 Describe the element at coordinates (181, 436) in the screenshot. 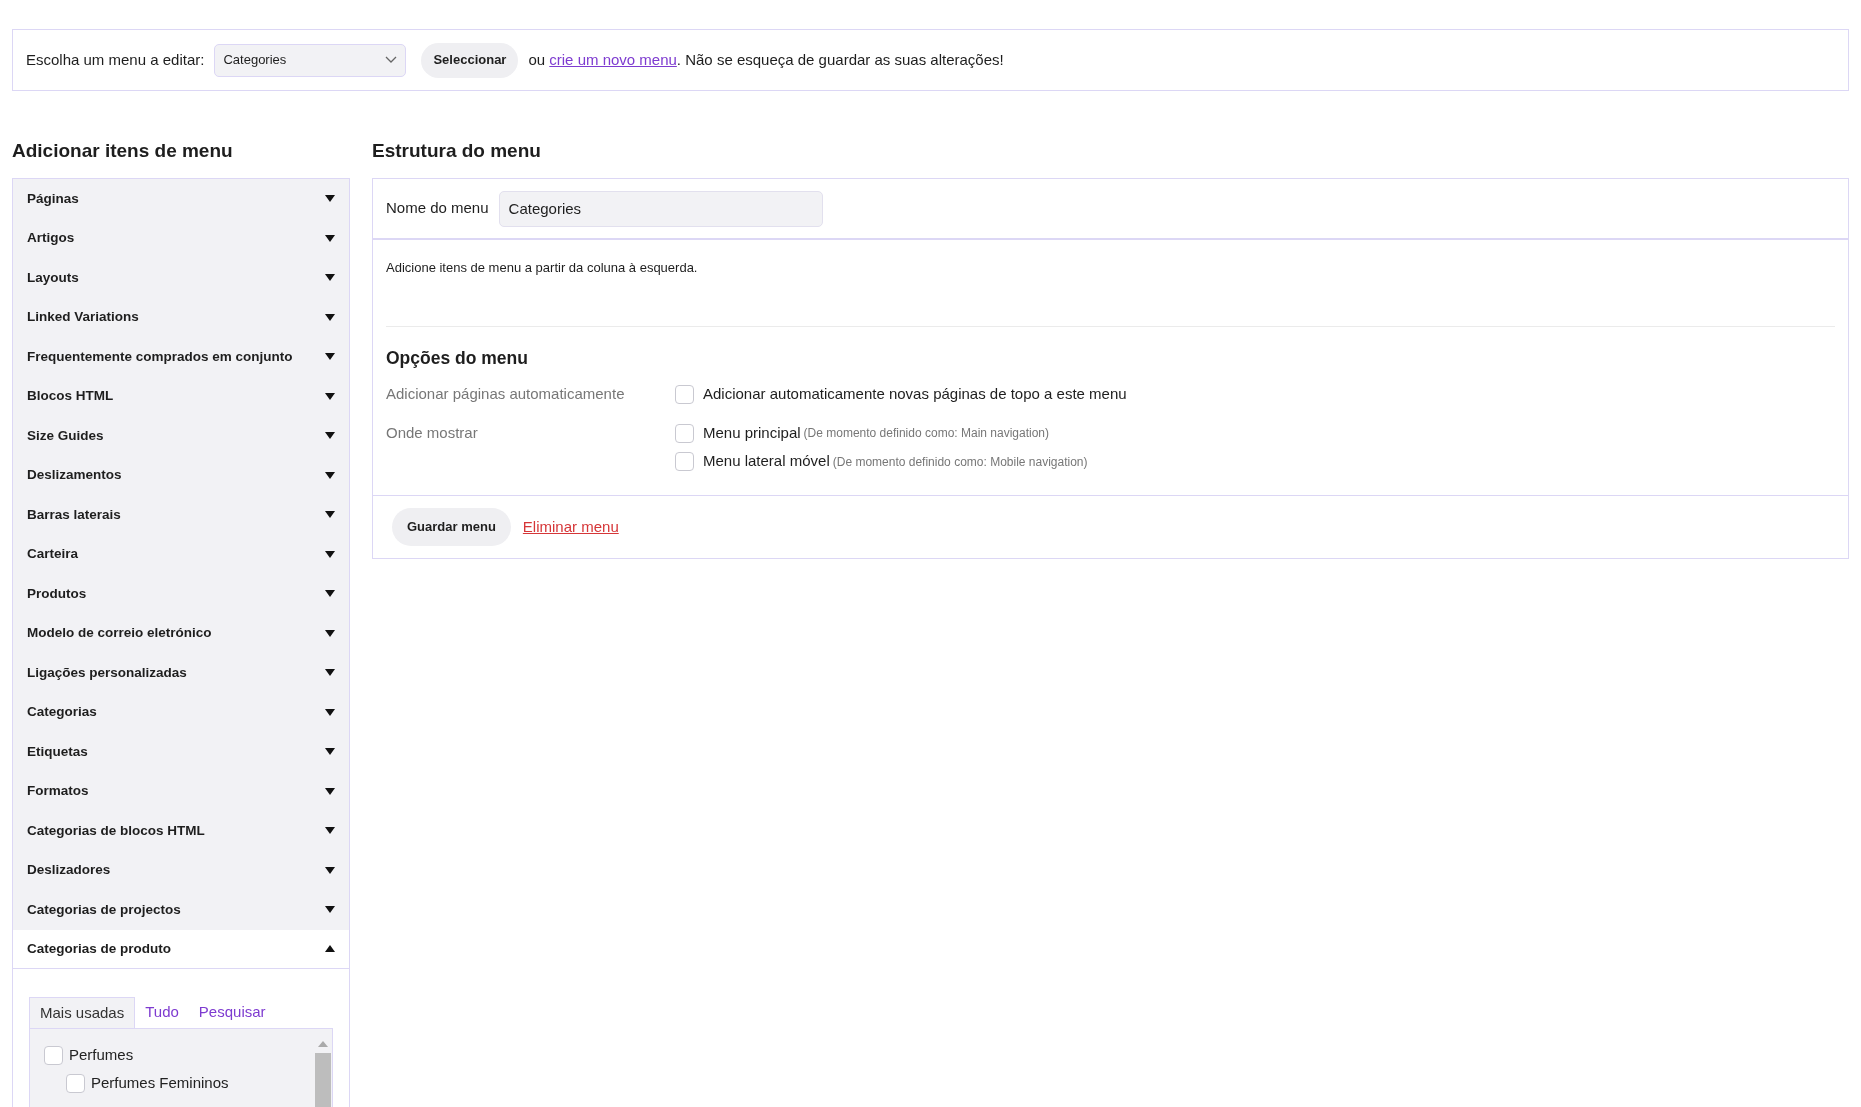

I see `accordion-item: Size Guides` at that location.